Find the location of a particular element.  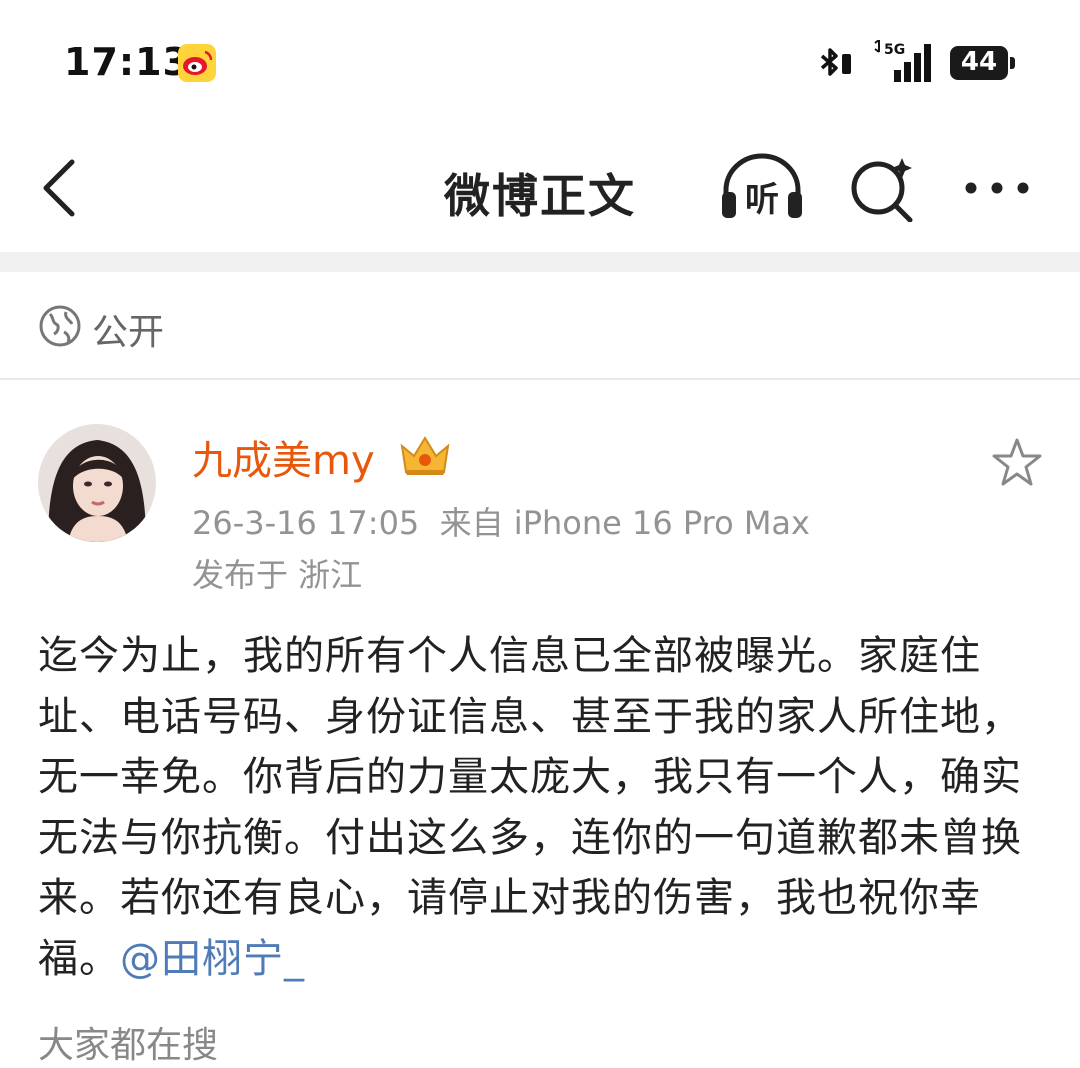

section-divider is located at coordinates (540, 262).